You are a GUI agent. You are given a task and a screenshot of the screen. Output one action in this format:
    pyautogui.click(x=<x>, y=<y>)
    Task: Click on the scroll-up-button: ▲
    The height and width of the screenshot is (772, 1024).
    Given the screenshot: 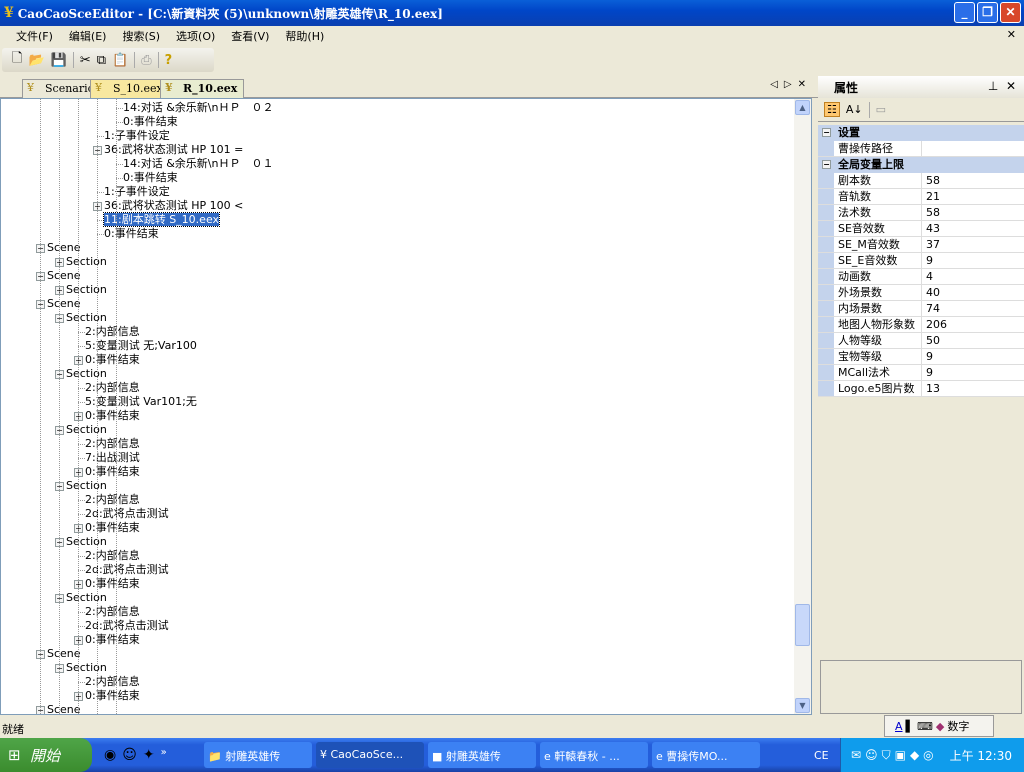 What is the action you would take?
    pyautogui.click(x=802, y=107)
    